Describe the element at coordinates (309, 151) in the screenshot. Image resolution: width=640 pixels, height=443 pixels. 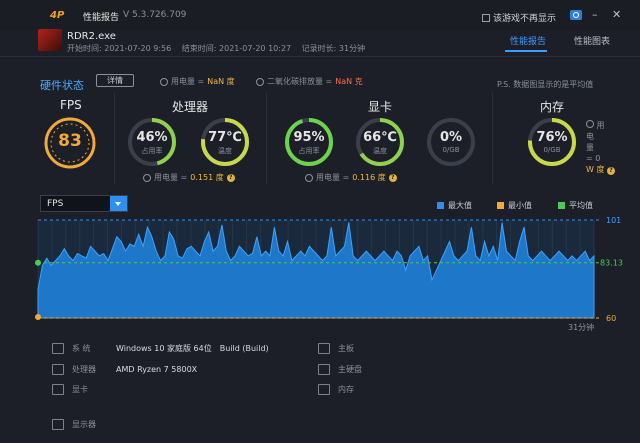
I see `gpu-usage-label: 占用率` at that location.